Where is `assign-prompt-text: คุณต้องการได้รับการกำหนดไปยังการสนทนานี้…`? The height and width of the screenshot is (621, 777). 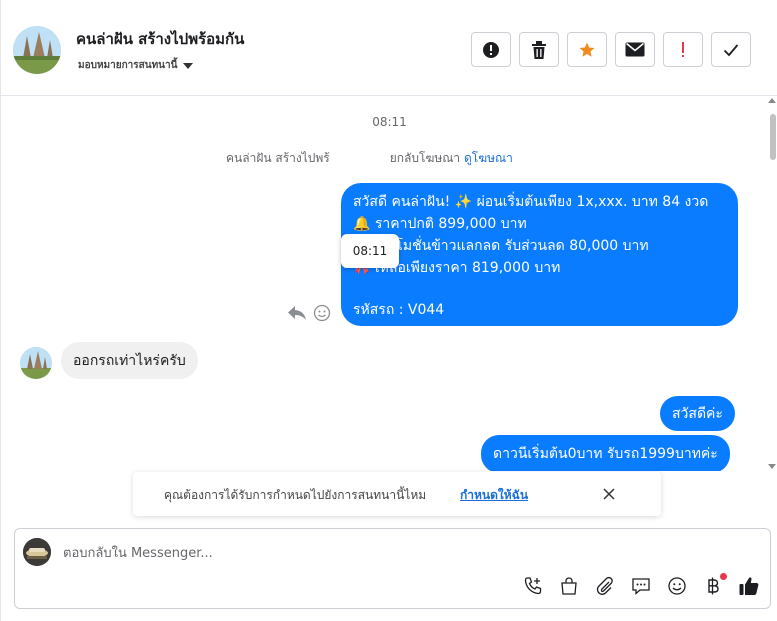
assign-prompt-text: คุณต้องการได้รับการกำหนดไปยังการสนทนานี้… is located at coordinates (295, 495).